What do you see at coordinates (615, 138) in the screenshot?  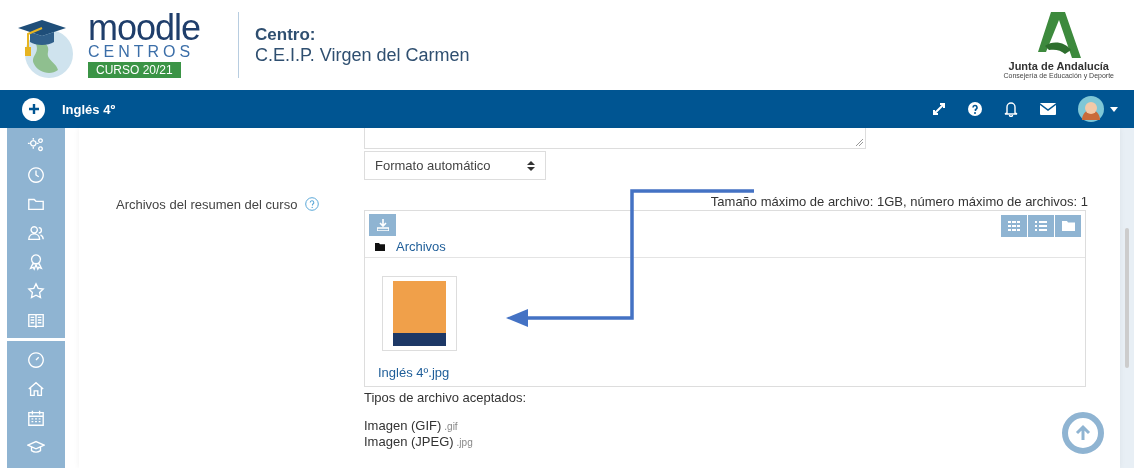 I see `summary-textarea` at bounding box center [615, 138].